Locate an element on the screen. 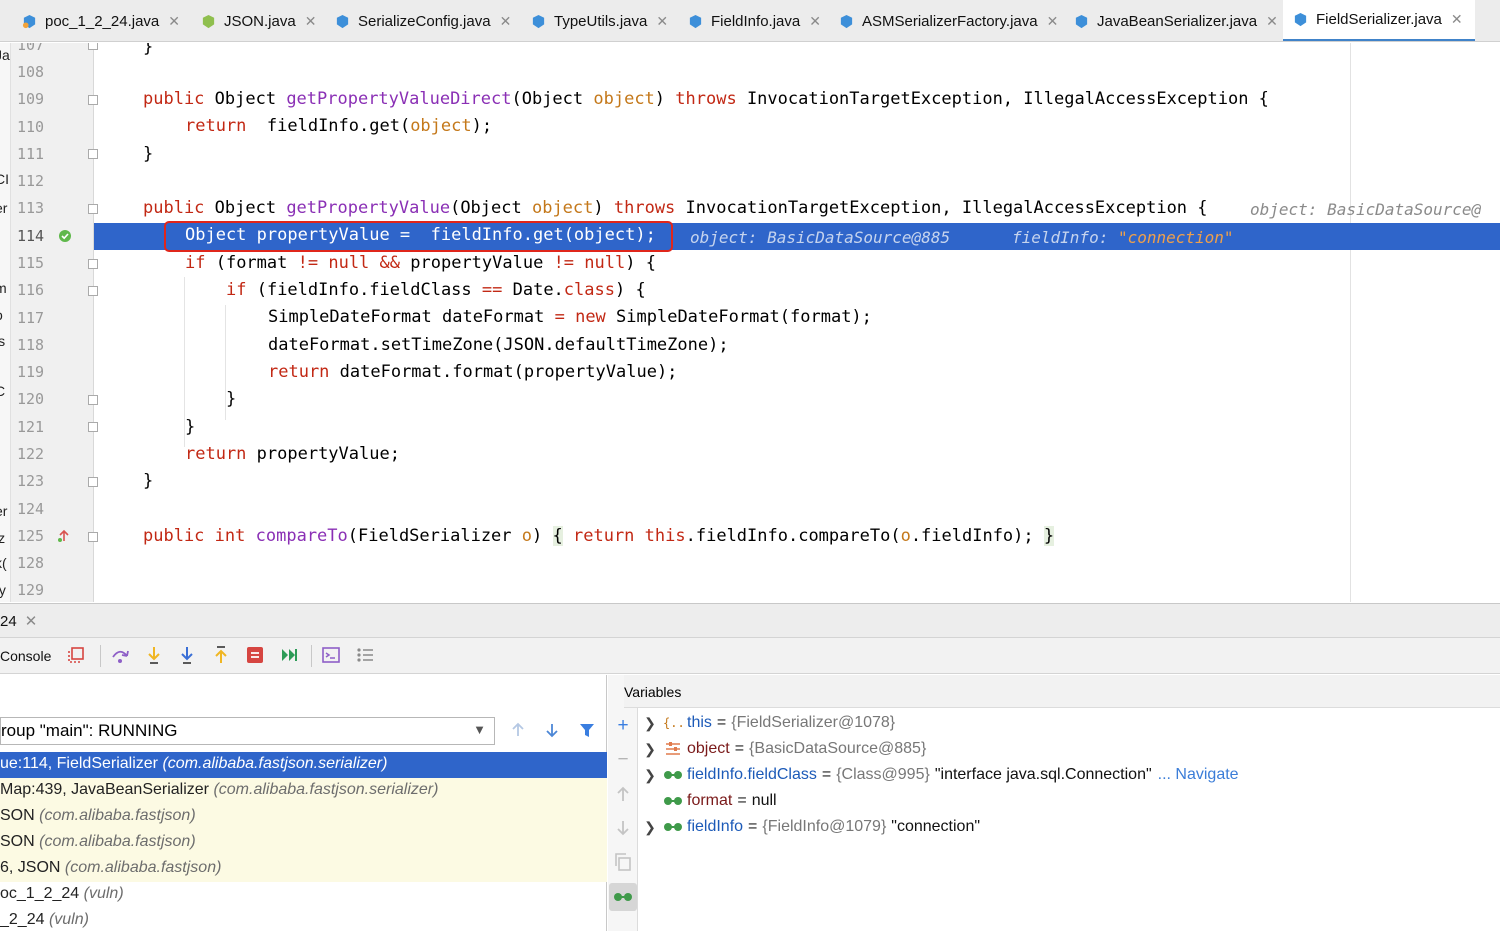  code-token: (Object is located at coordinates (491, 208).